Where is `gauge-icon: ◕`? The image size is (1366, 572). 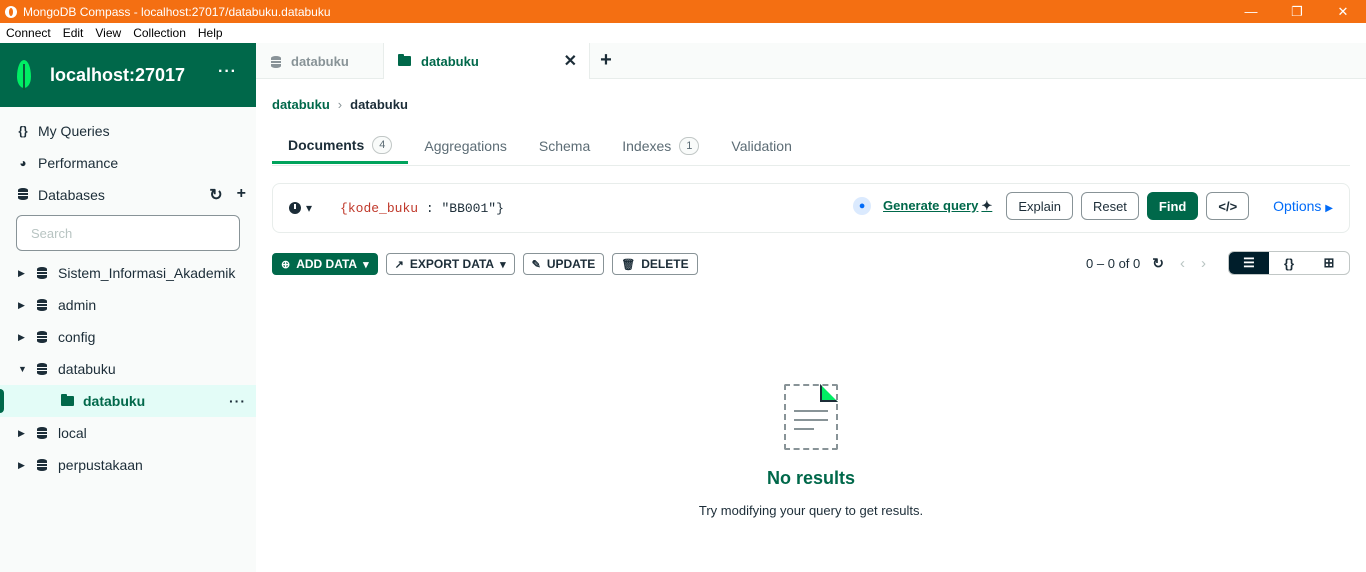 gauge-icon: ◕ is located at coordinates (23, 163).